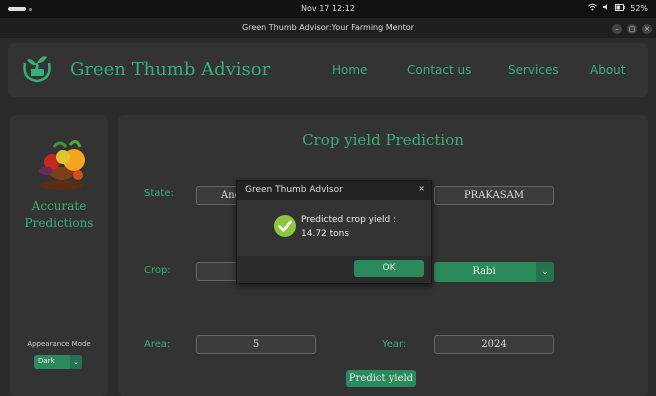  I want to click on appearance-mode-select: Dark ⌄, so click(58, 362).